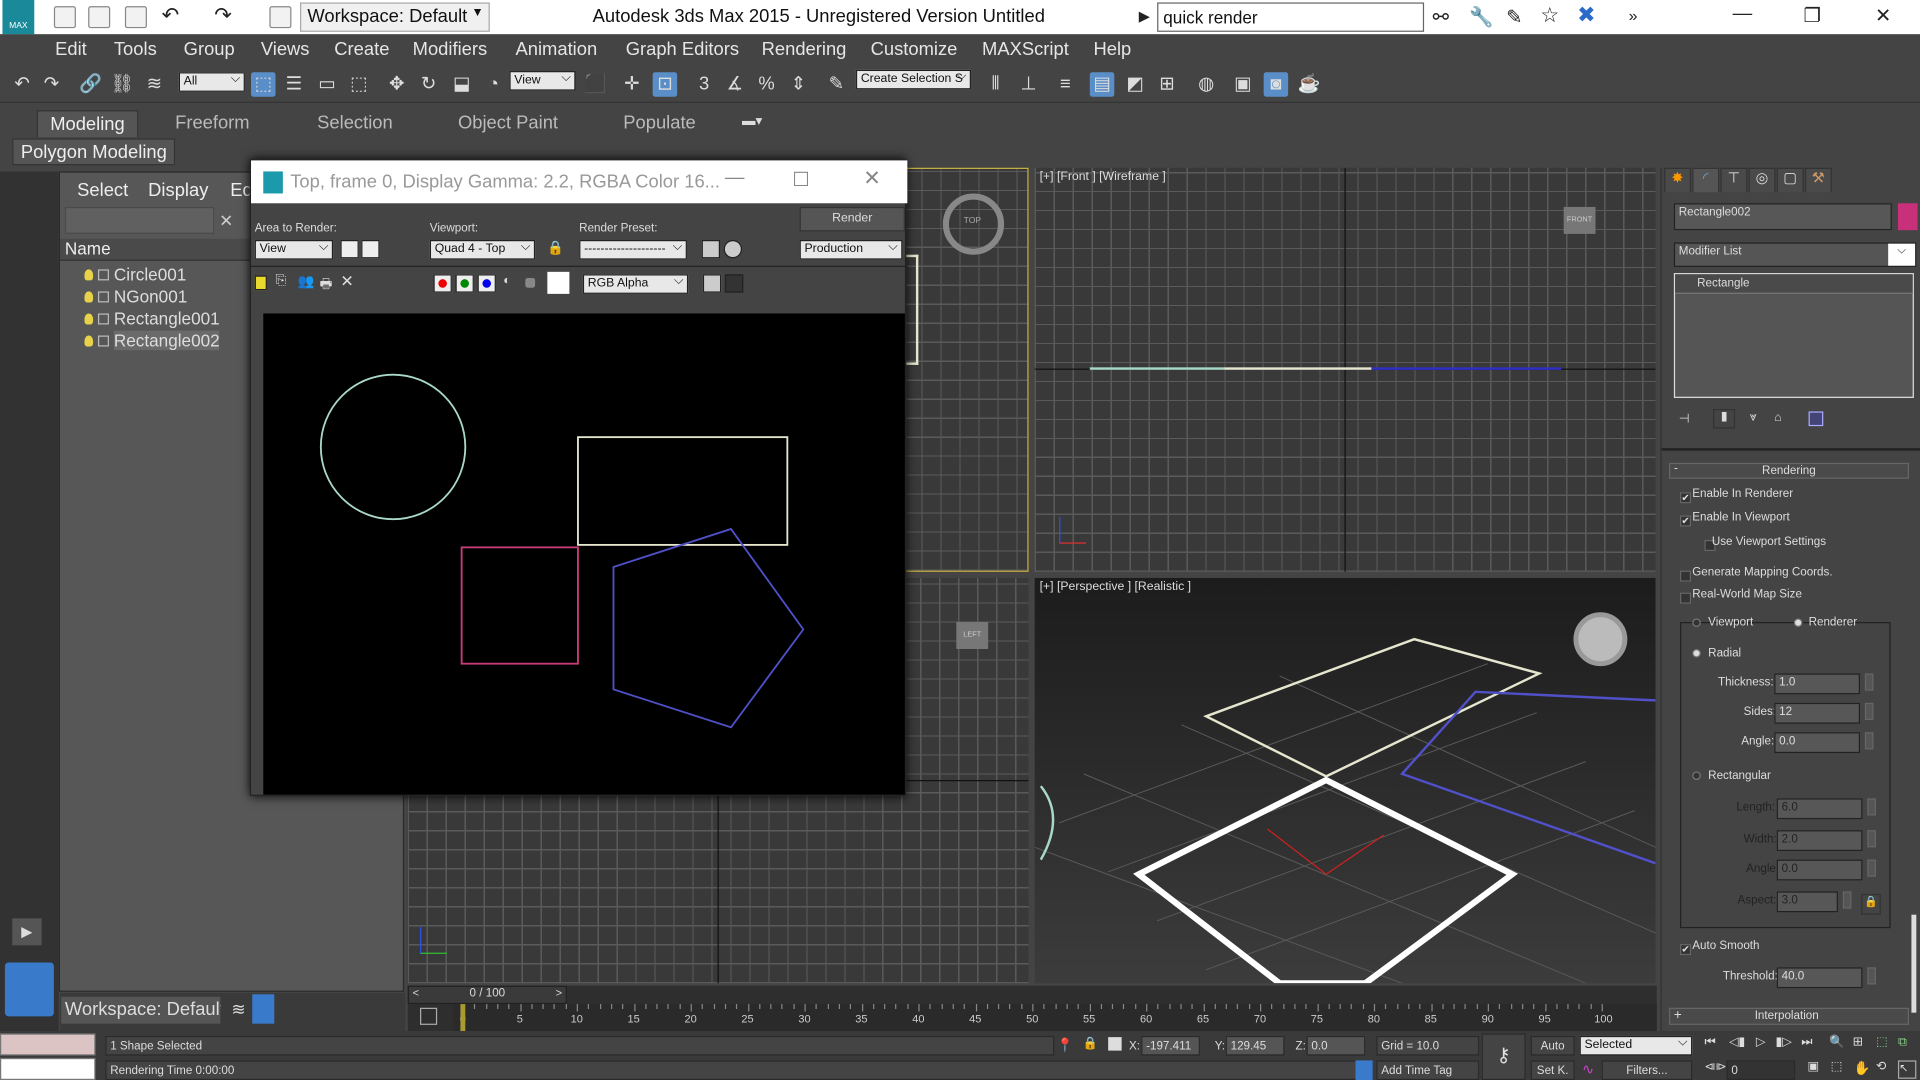  I want to click on viewcube-left: LEFT, so click(972, 635).